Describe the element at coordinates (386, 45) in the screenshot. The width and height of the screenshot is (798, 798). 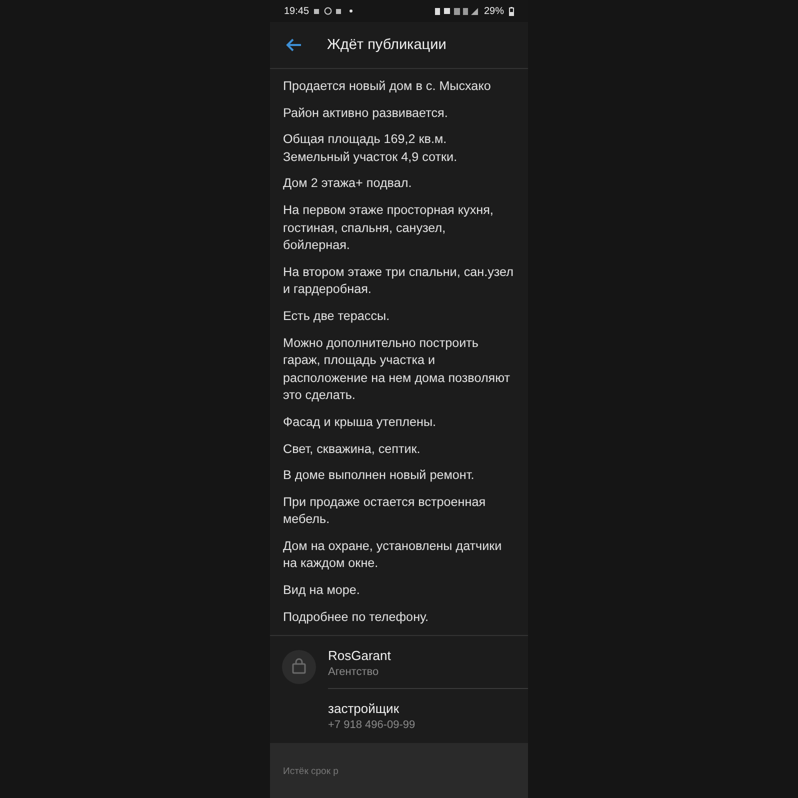
I see `screen-title: Ждёт публикации` at that location.